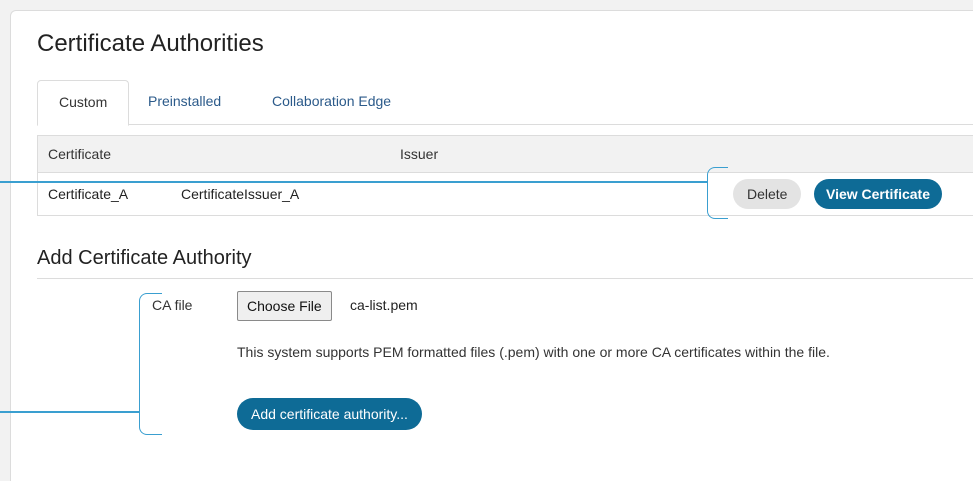 The image size is (973, 481). Describe the element at coordinates (240, 194) in the screenshot. I see `certificate-issuer: CertificateIssuer_A` at that location.